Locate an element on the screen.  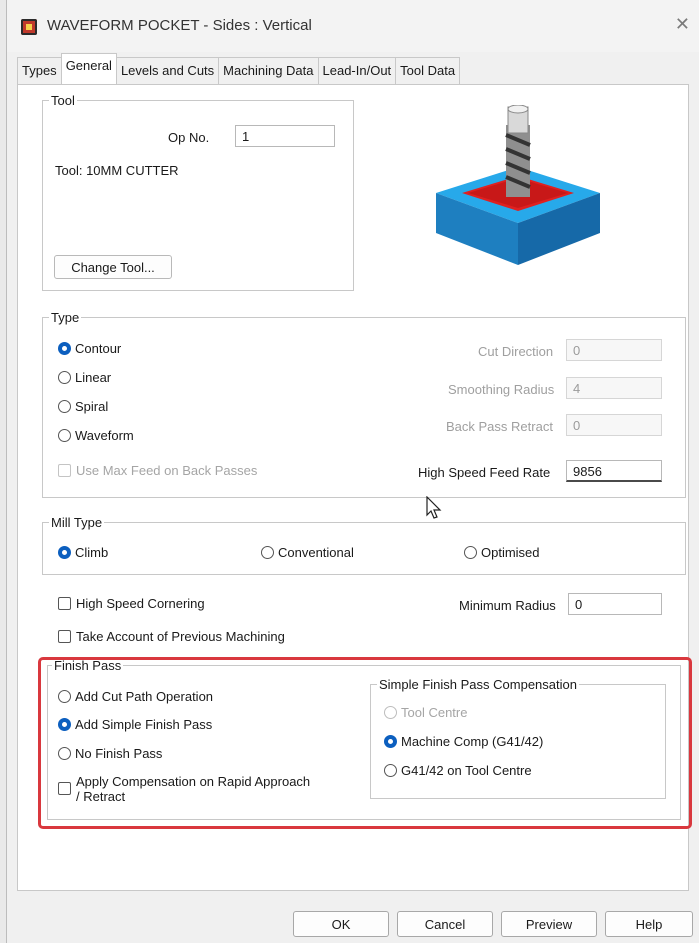
prev-machining-checkbox: Take Account of Previous Machining is located at coordinates (171, 636).